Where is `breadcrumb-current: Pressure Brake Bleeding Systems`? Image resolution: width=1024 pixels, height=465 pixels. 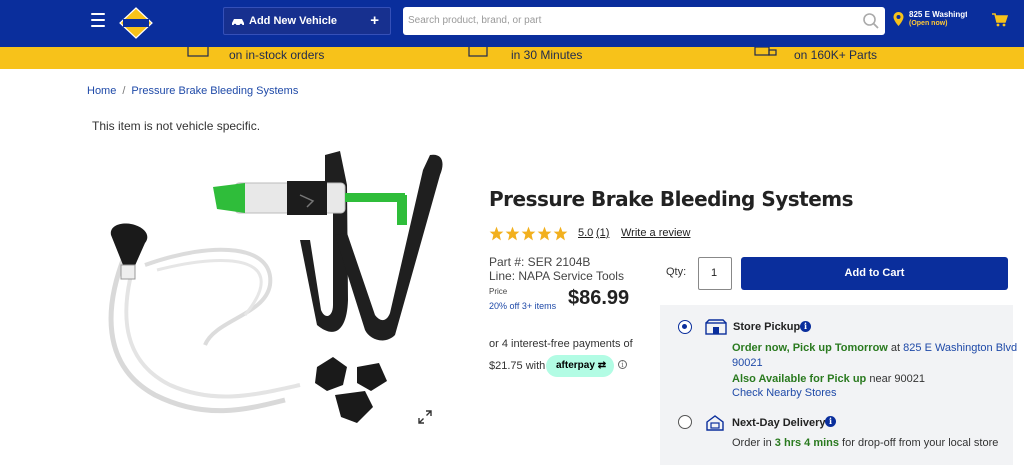 breadcrumb-current: Pressure Brake Bleeding Systems is located at coordinates (214, 91).